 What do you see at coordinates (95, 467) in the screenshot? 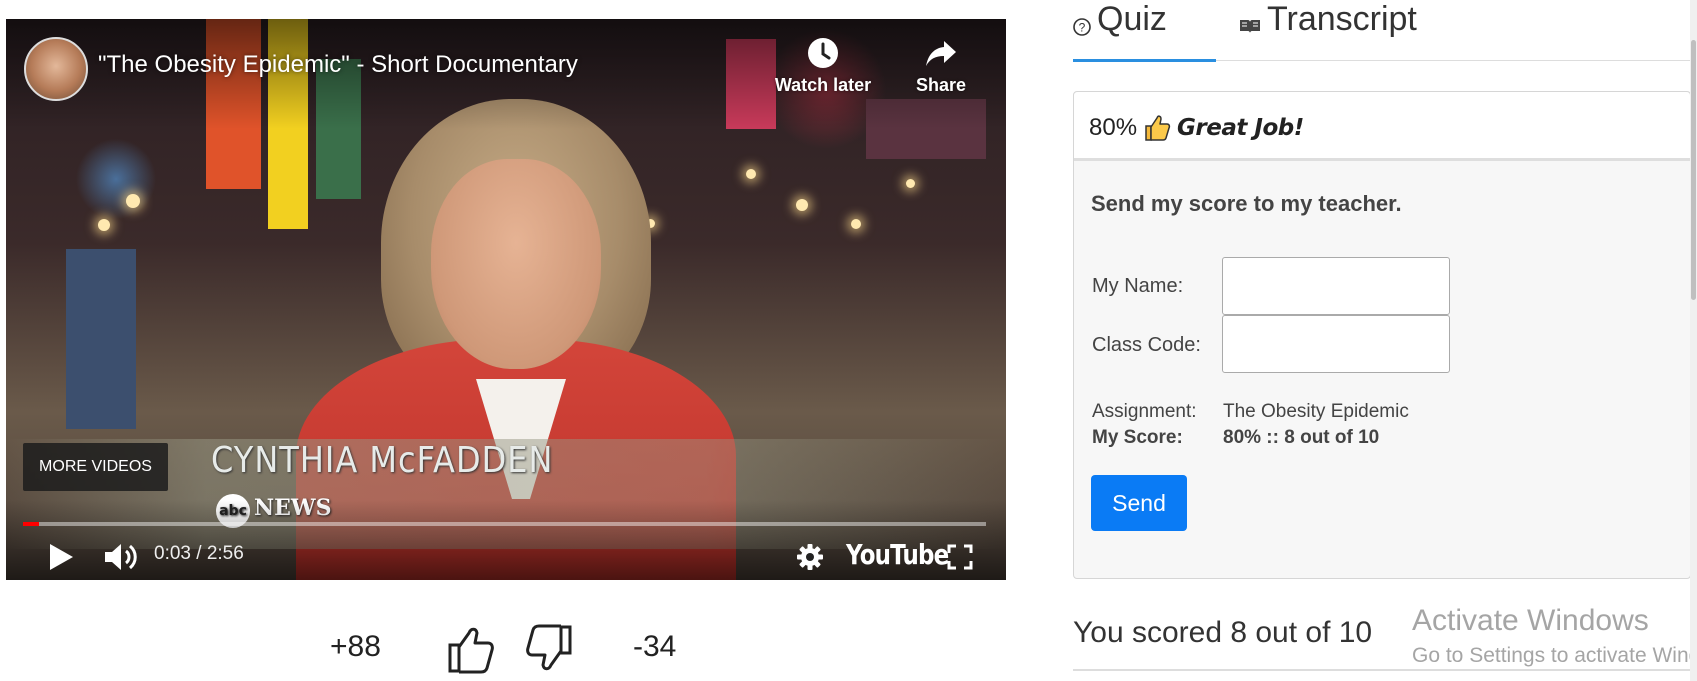
I see `more-videos-button: MORE VIDEOS` at bounding box center [95, 467].